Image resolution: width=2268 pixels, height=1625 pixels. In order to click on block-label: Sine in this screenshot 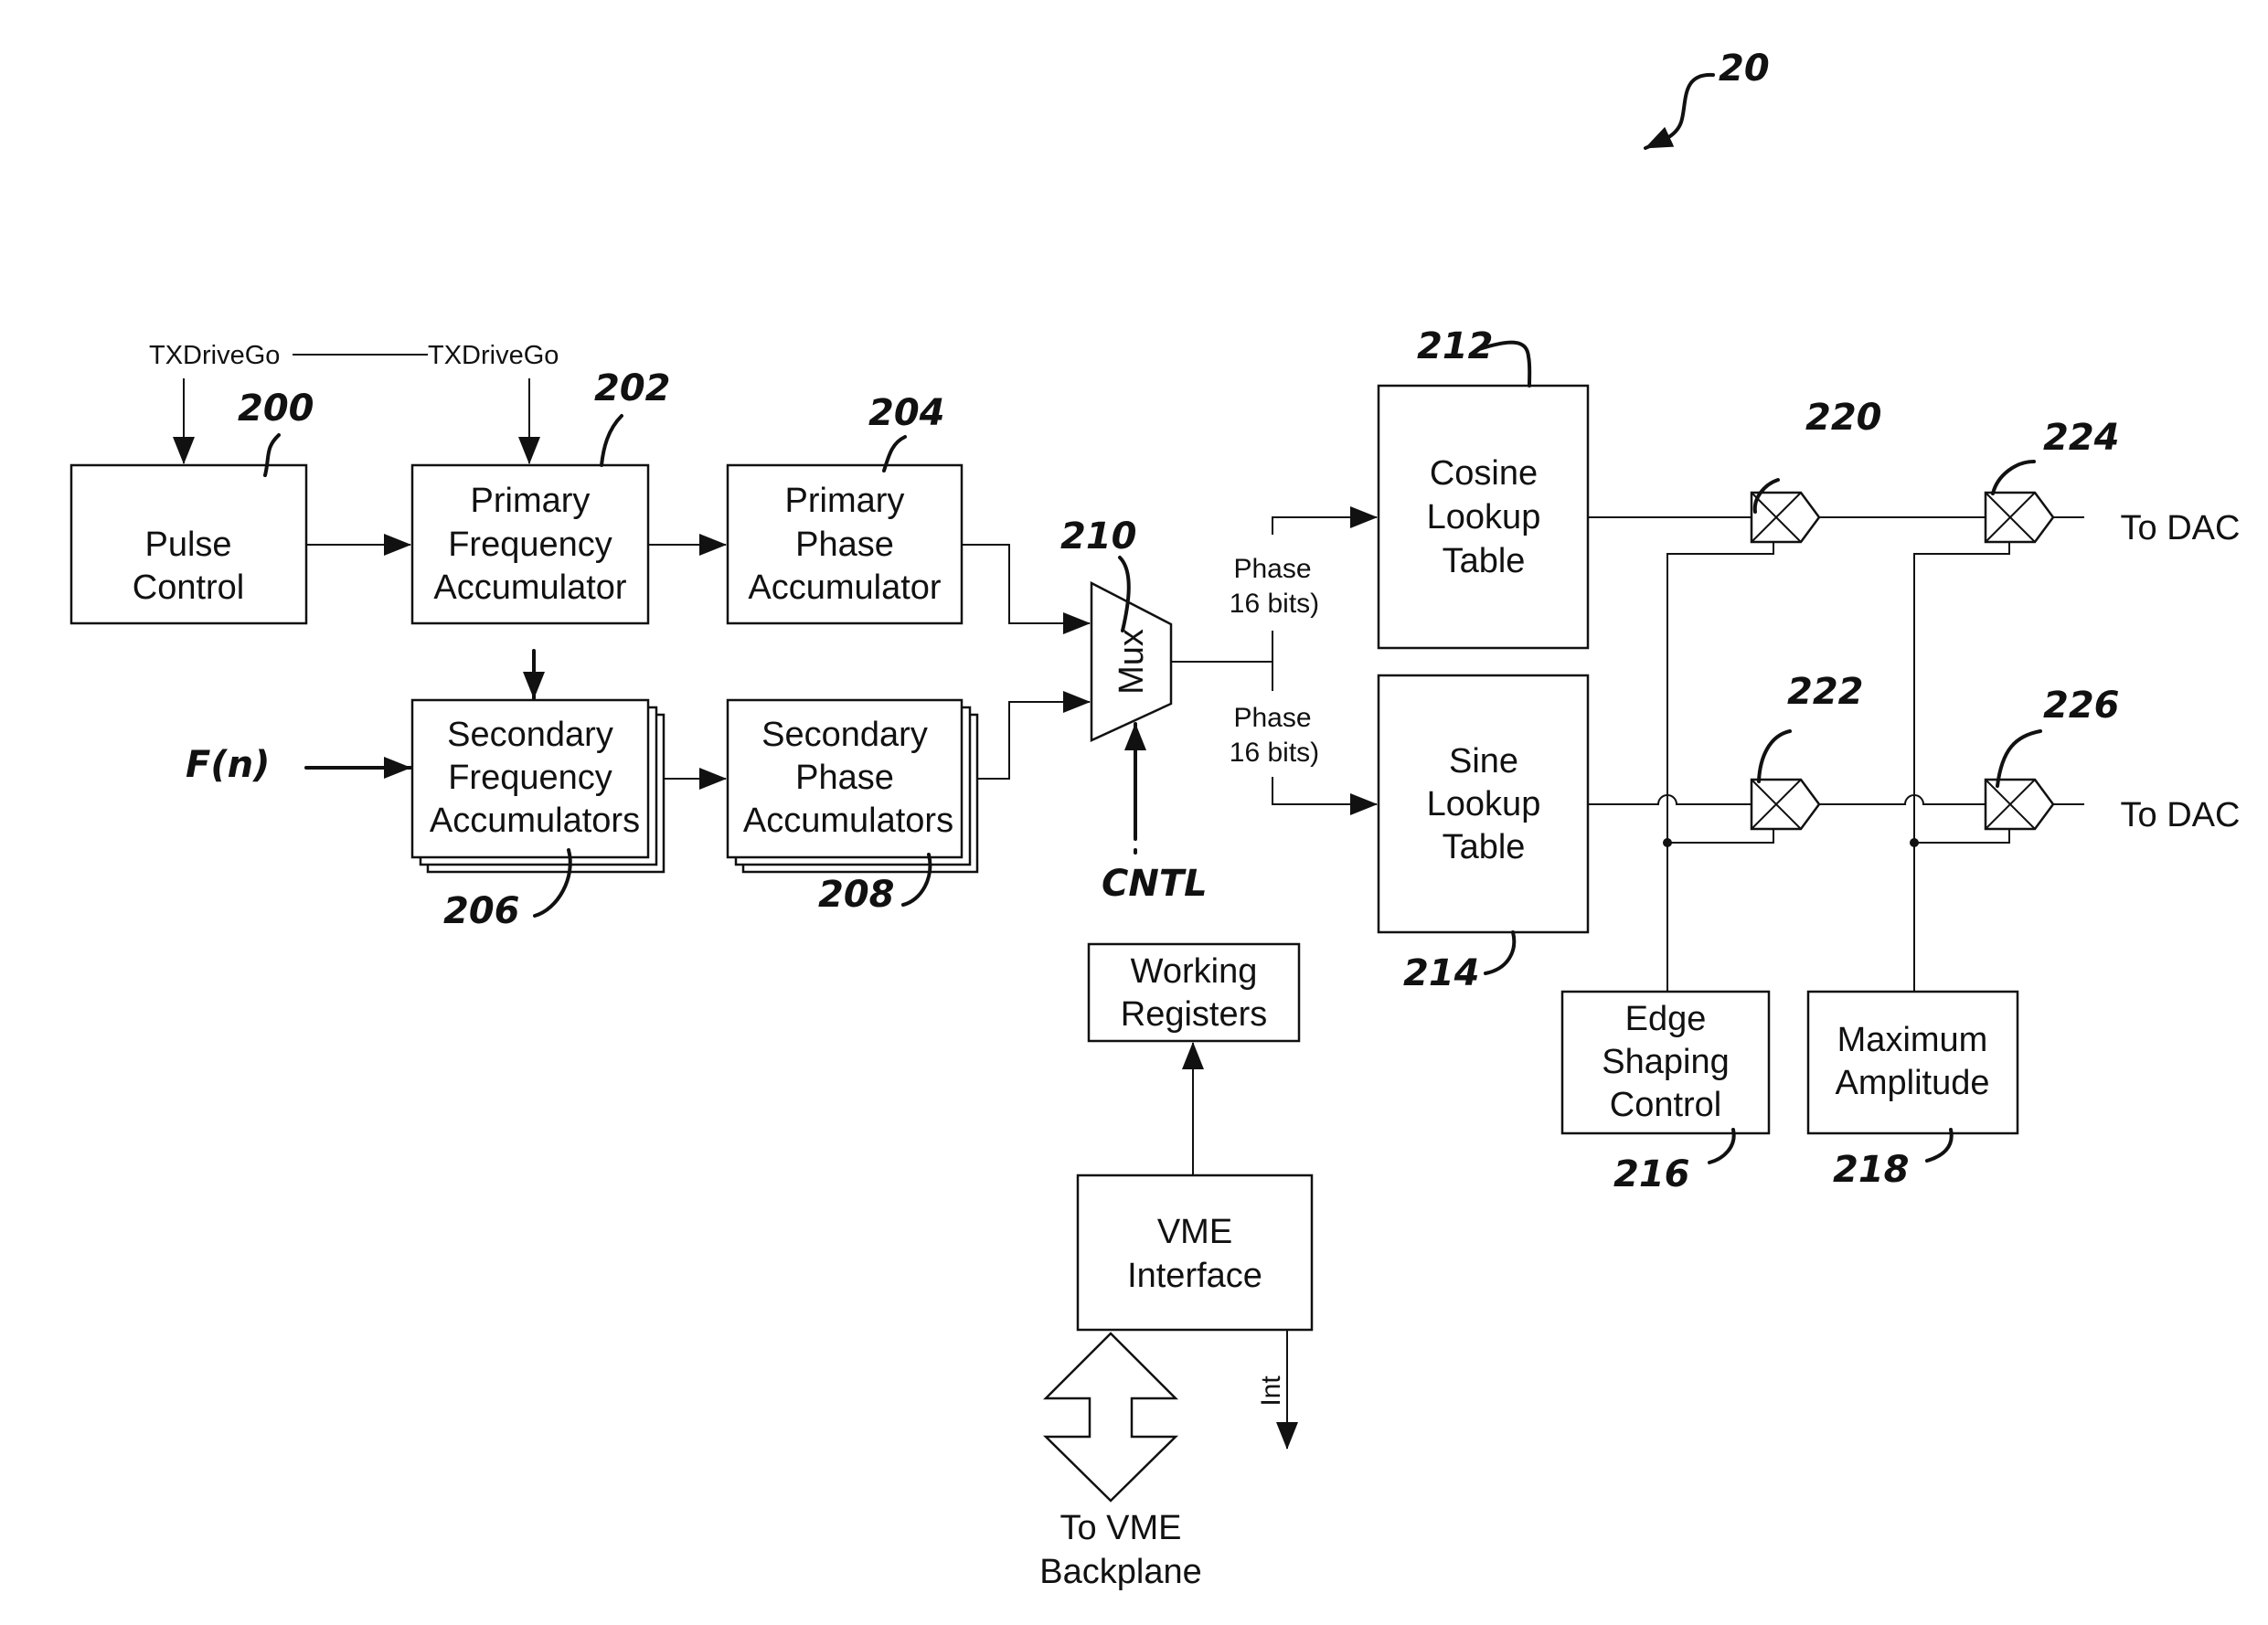, I will do `click(1483, 762)`.